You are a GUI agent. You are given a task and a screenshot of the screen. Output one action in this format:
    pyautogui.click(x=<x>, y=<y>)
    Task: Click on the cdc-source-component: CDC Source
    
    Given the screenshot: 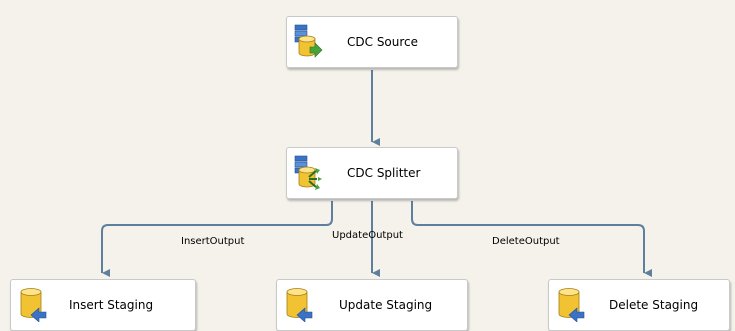 What is the action you would take?
    pyautogui.click(x=372, y=42)
    